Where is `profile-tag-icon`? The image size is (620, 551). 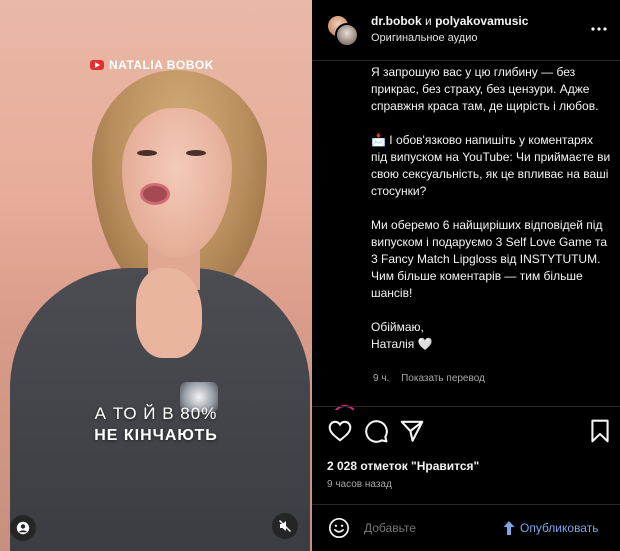 profile-tag-icon is located at coordinates (23, 528).